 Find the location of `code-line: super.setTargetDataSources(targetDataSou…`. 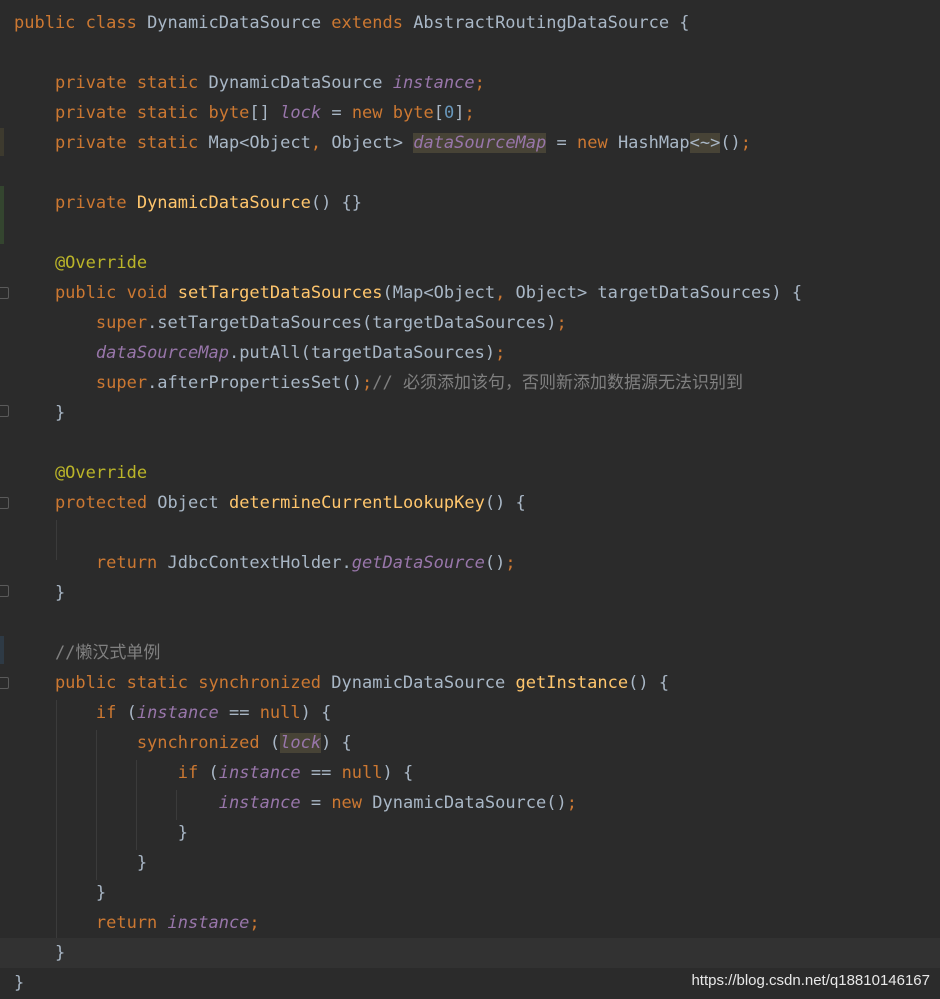

code-line: super.setTargetDataSources(targetDataSou… is located at coordinates (470, 323).